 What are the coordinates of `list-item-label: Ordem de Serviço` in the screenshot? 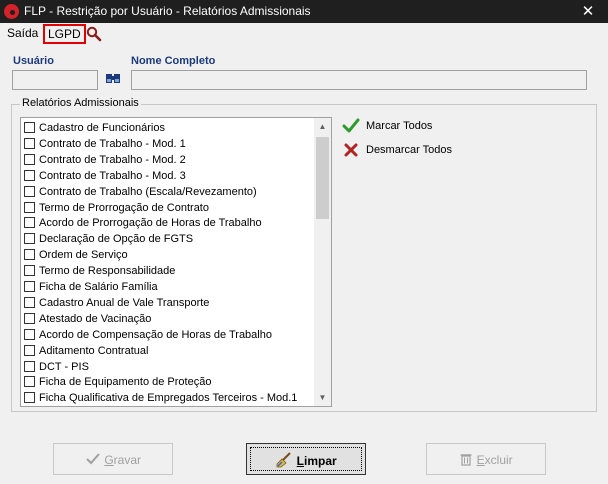 It's located at (83, 255).